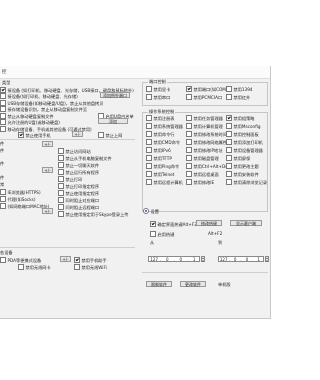 Image resolution: width=320 pixels, height=380 pixels. I want to click on block-programs-option: 禁止运行所有程序, so click(78, 172).